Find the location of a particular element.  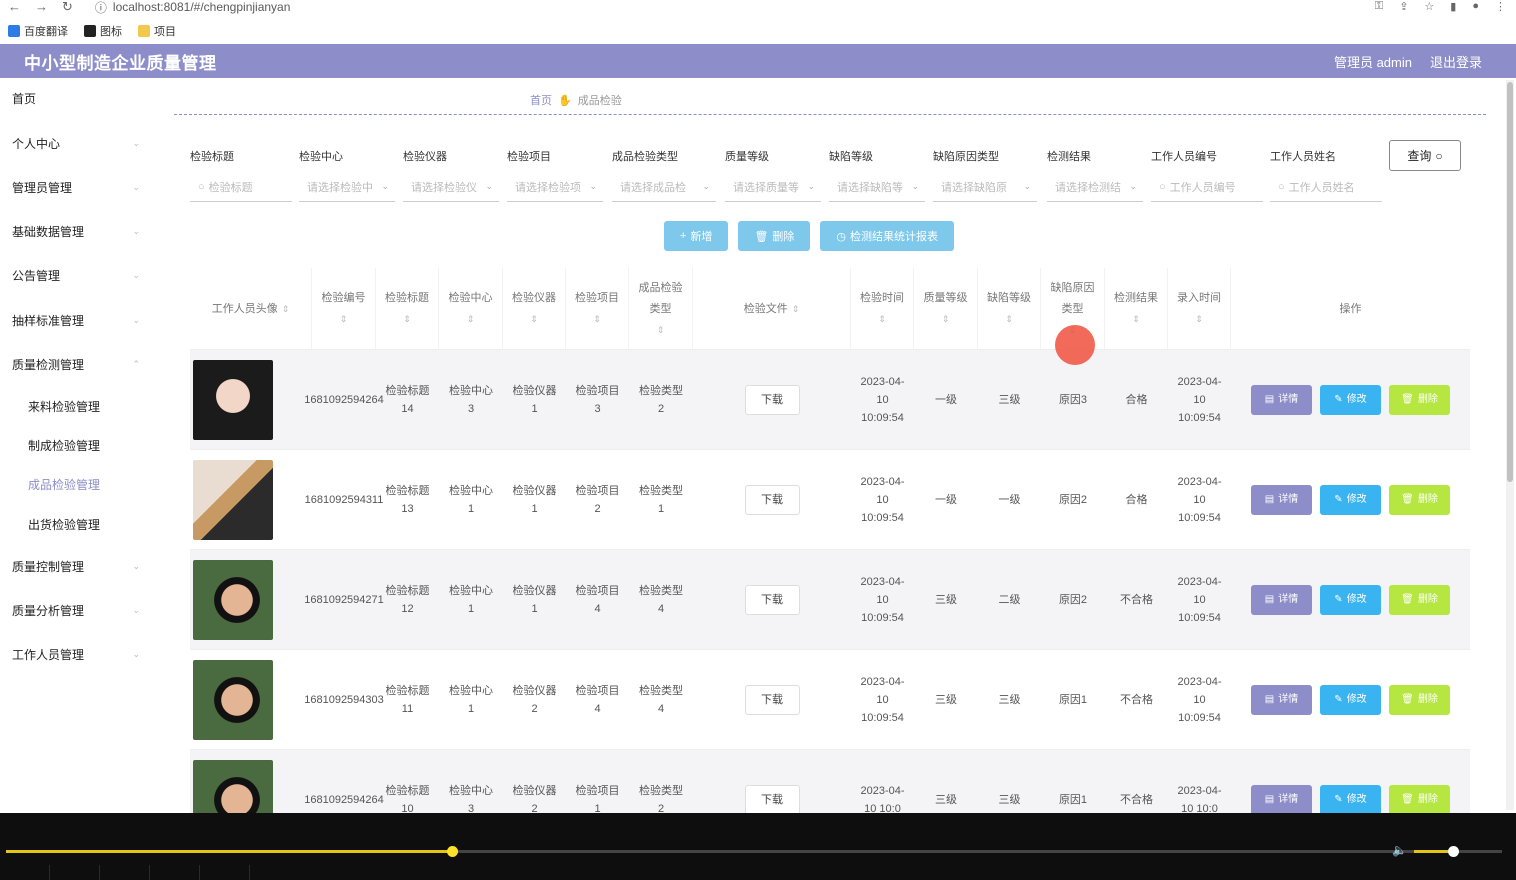

th-result: 检测结果 ⇕ is located at coordinates (1136, 309).